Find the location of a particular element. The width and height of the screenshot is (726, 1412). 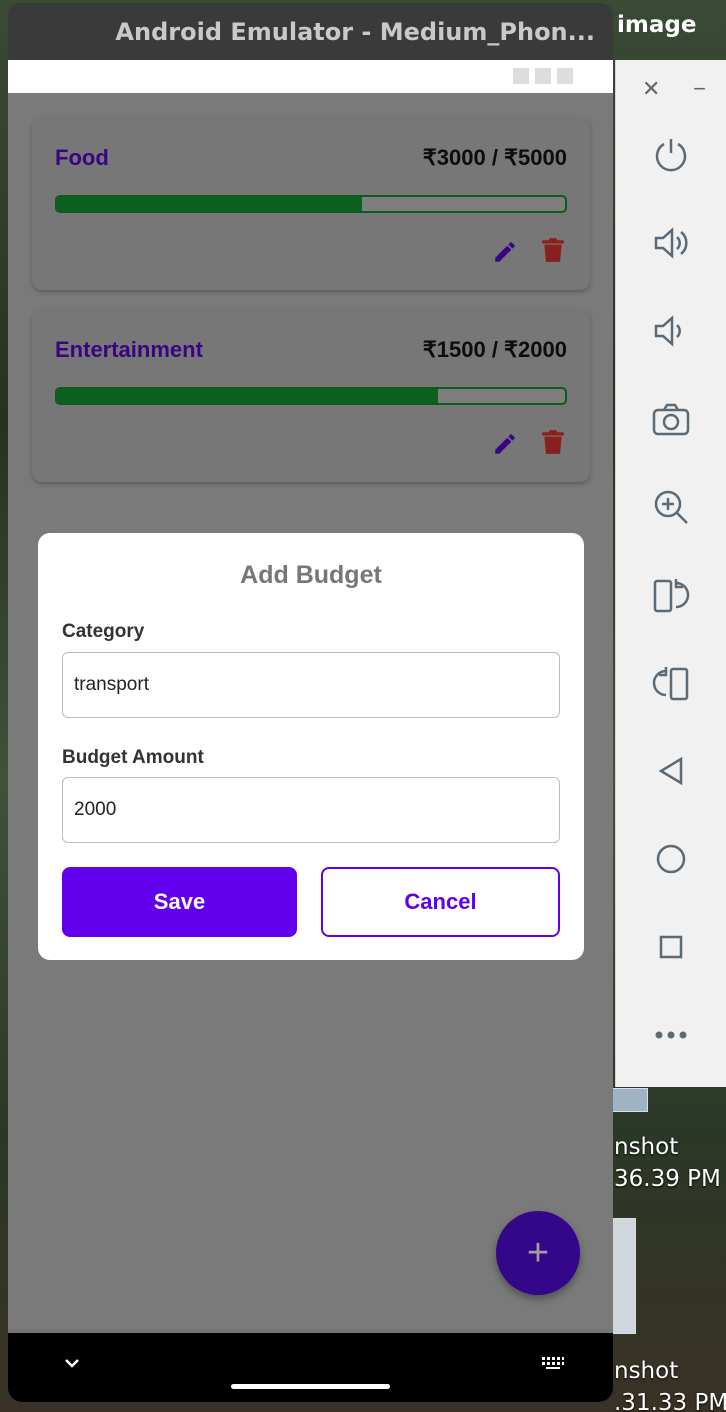

save-button: Save is located at coordinates (179, 902).